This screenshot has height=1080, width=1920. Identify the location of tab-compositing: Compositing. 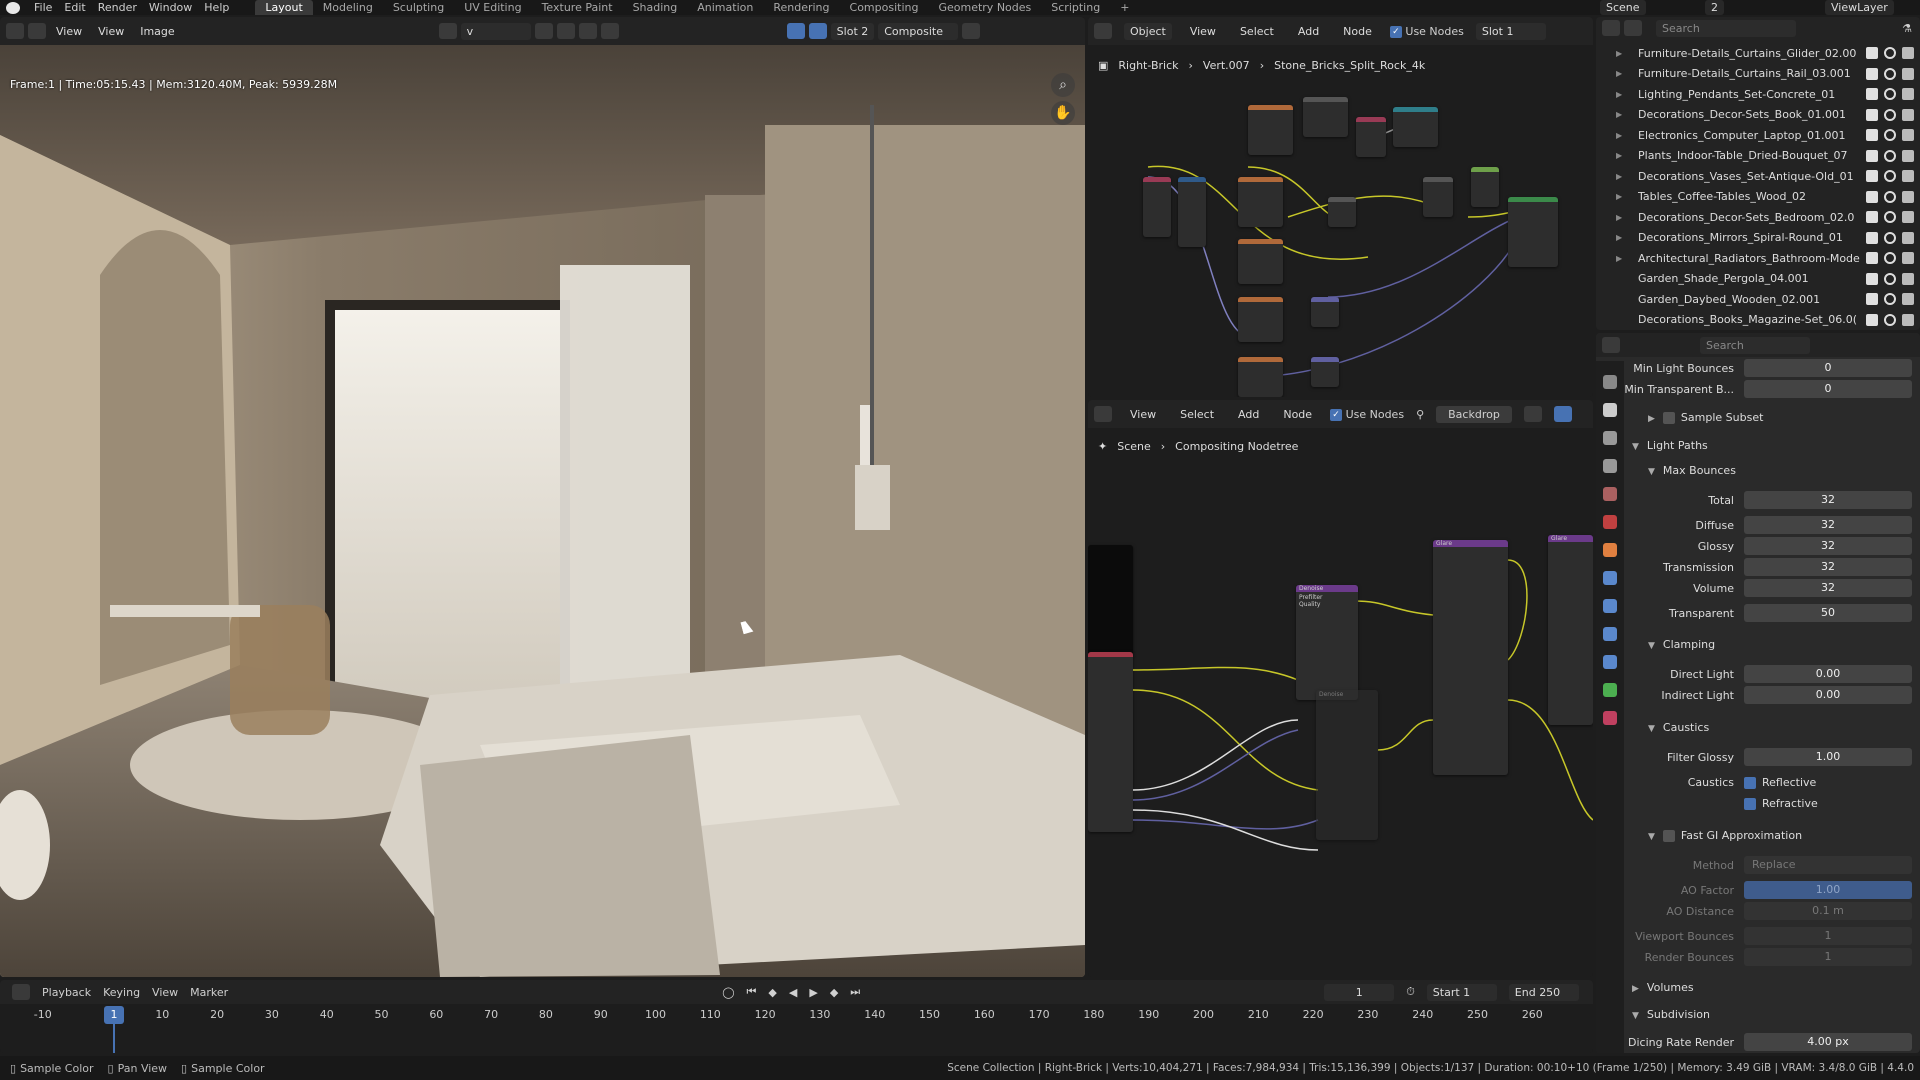
(884, 7).